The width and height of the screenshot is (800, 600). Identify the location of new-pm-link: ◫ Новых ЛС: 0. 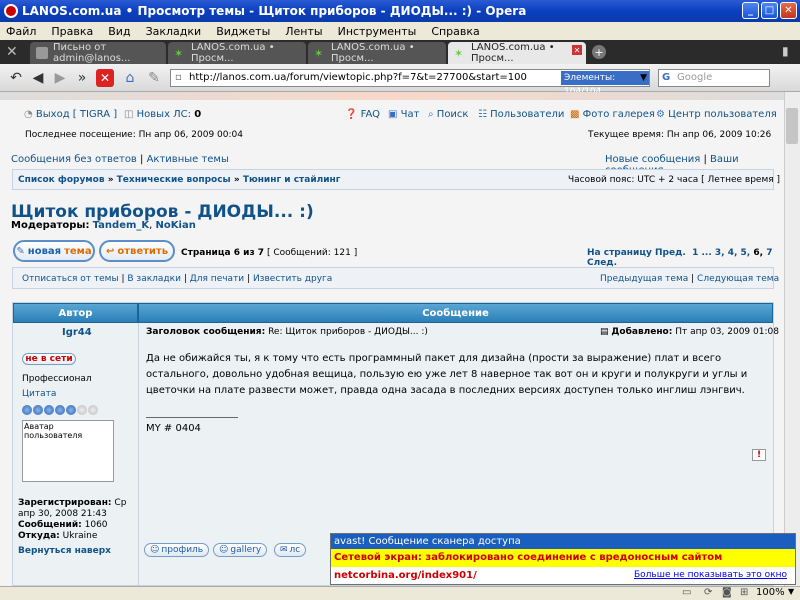
(162, 114).